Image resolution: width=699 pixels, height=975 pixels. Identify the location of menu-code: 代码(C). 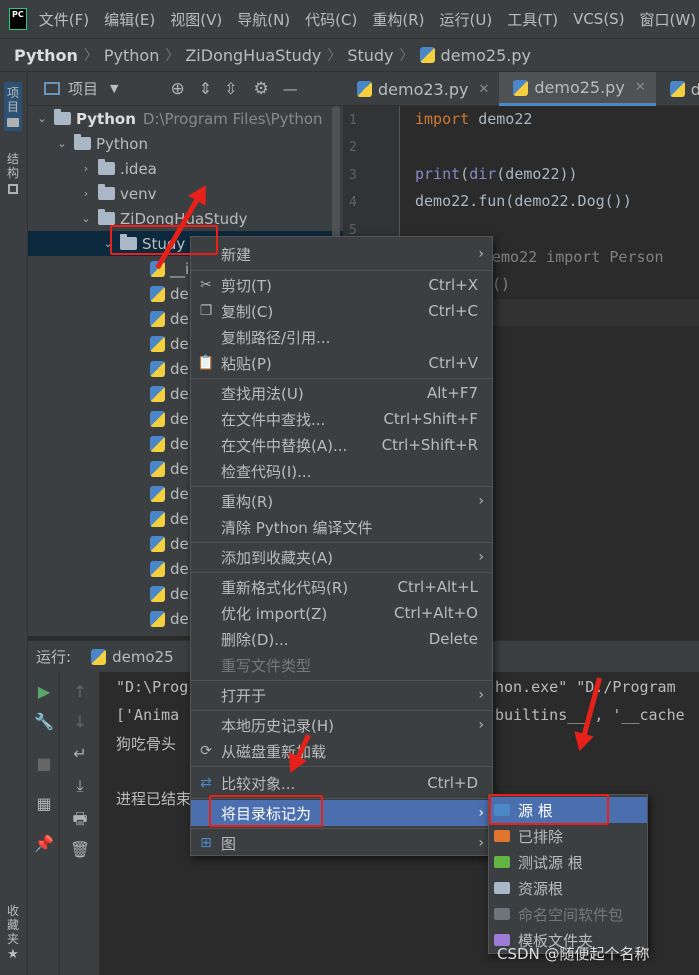
(331, 19).